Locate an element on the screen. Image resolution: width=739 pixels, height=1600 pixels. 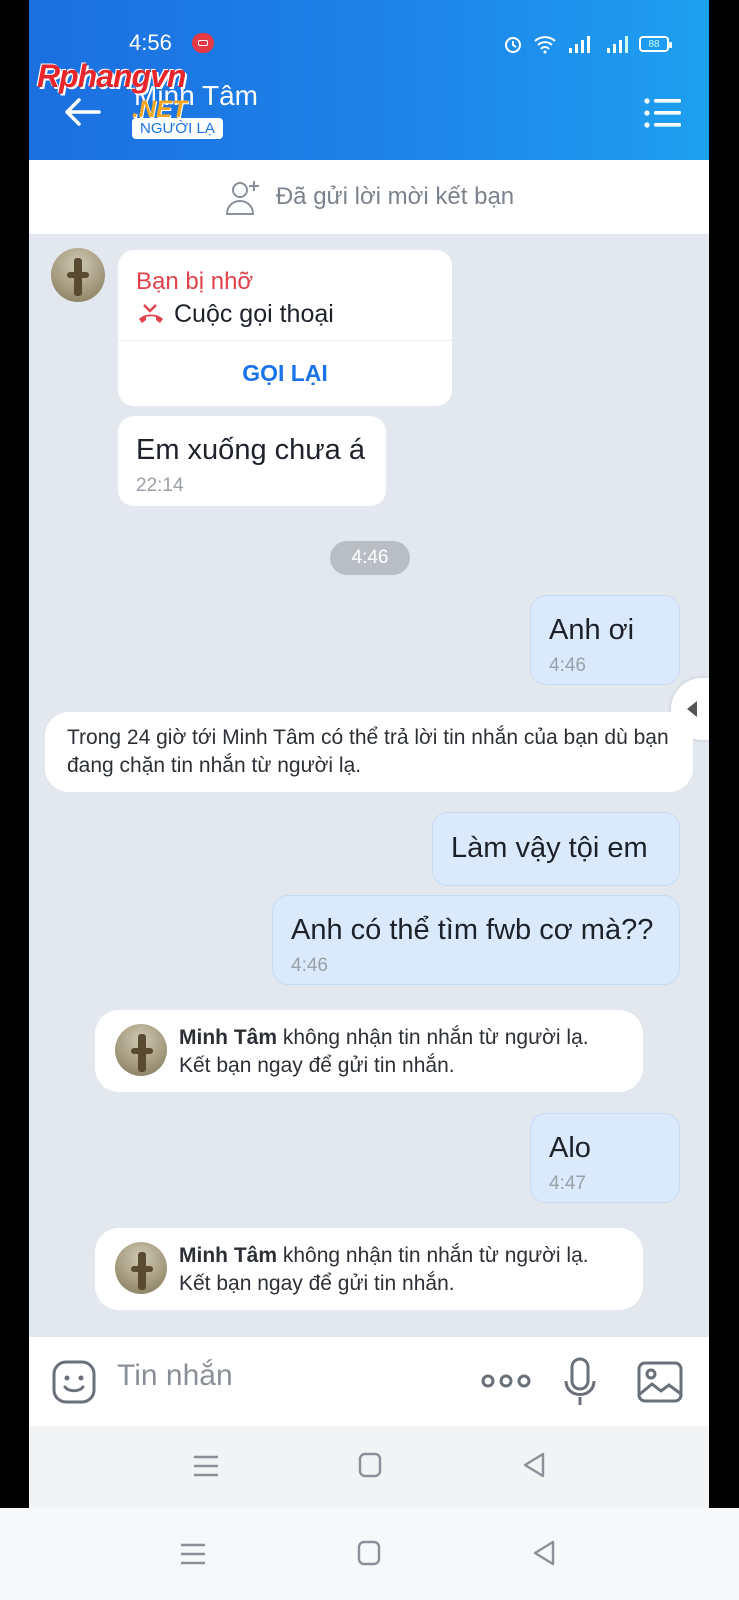
add-friend-icon is located at coordinates (242, 198).